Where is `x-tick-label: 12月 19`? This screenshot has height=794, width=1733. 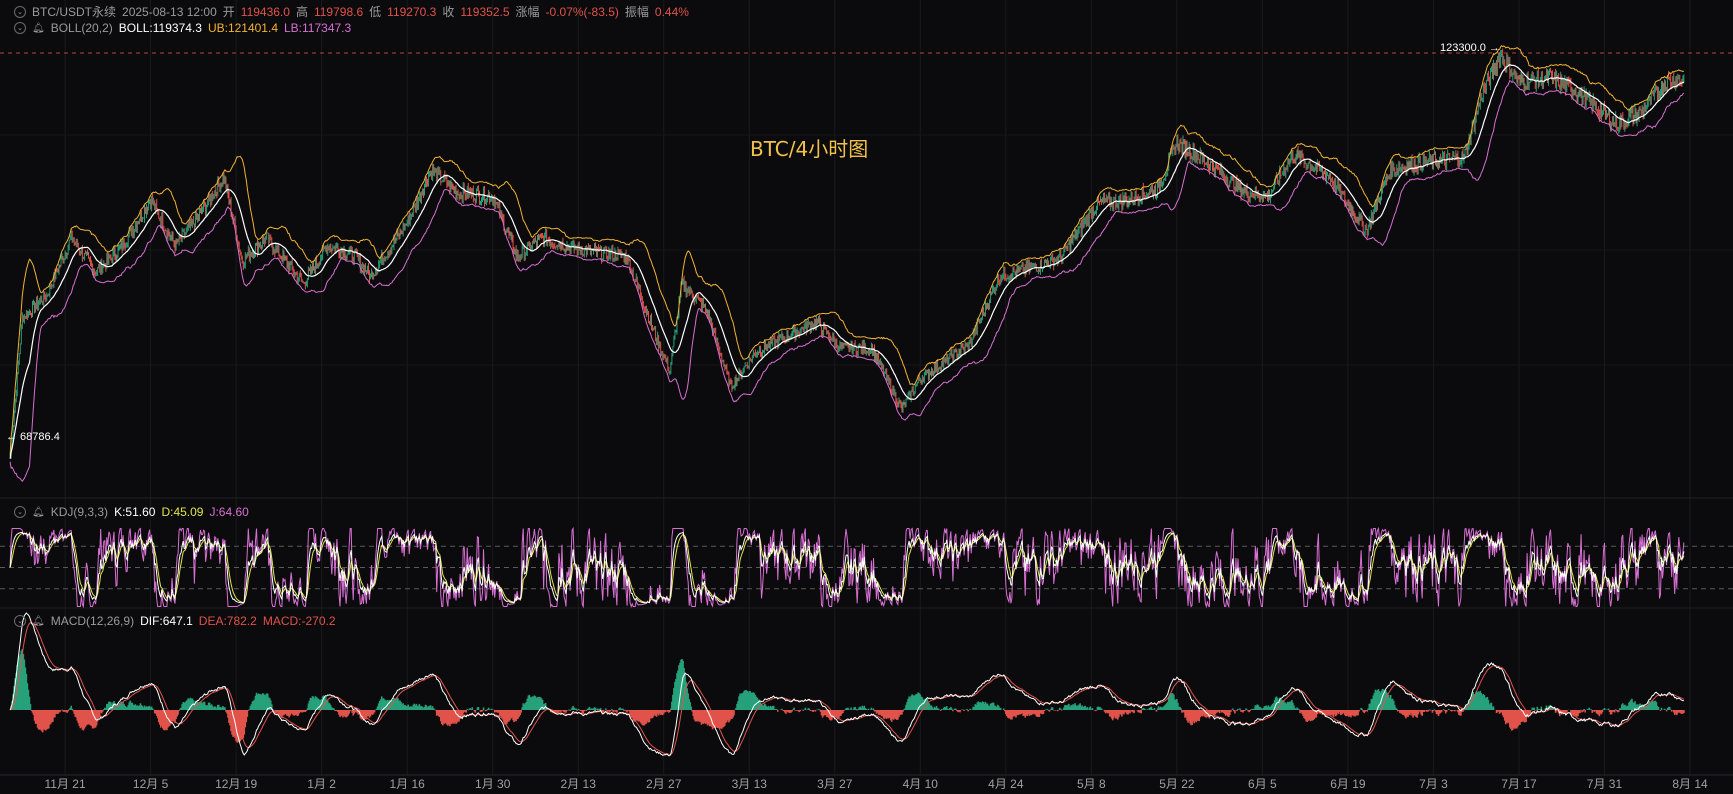 x-tick-label: 12月 19 is located at coordinates (236, 784).